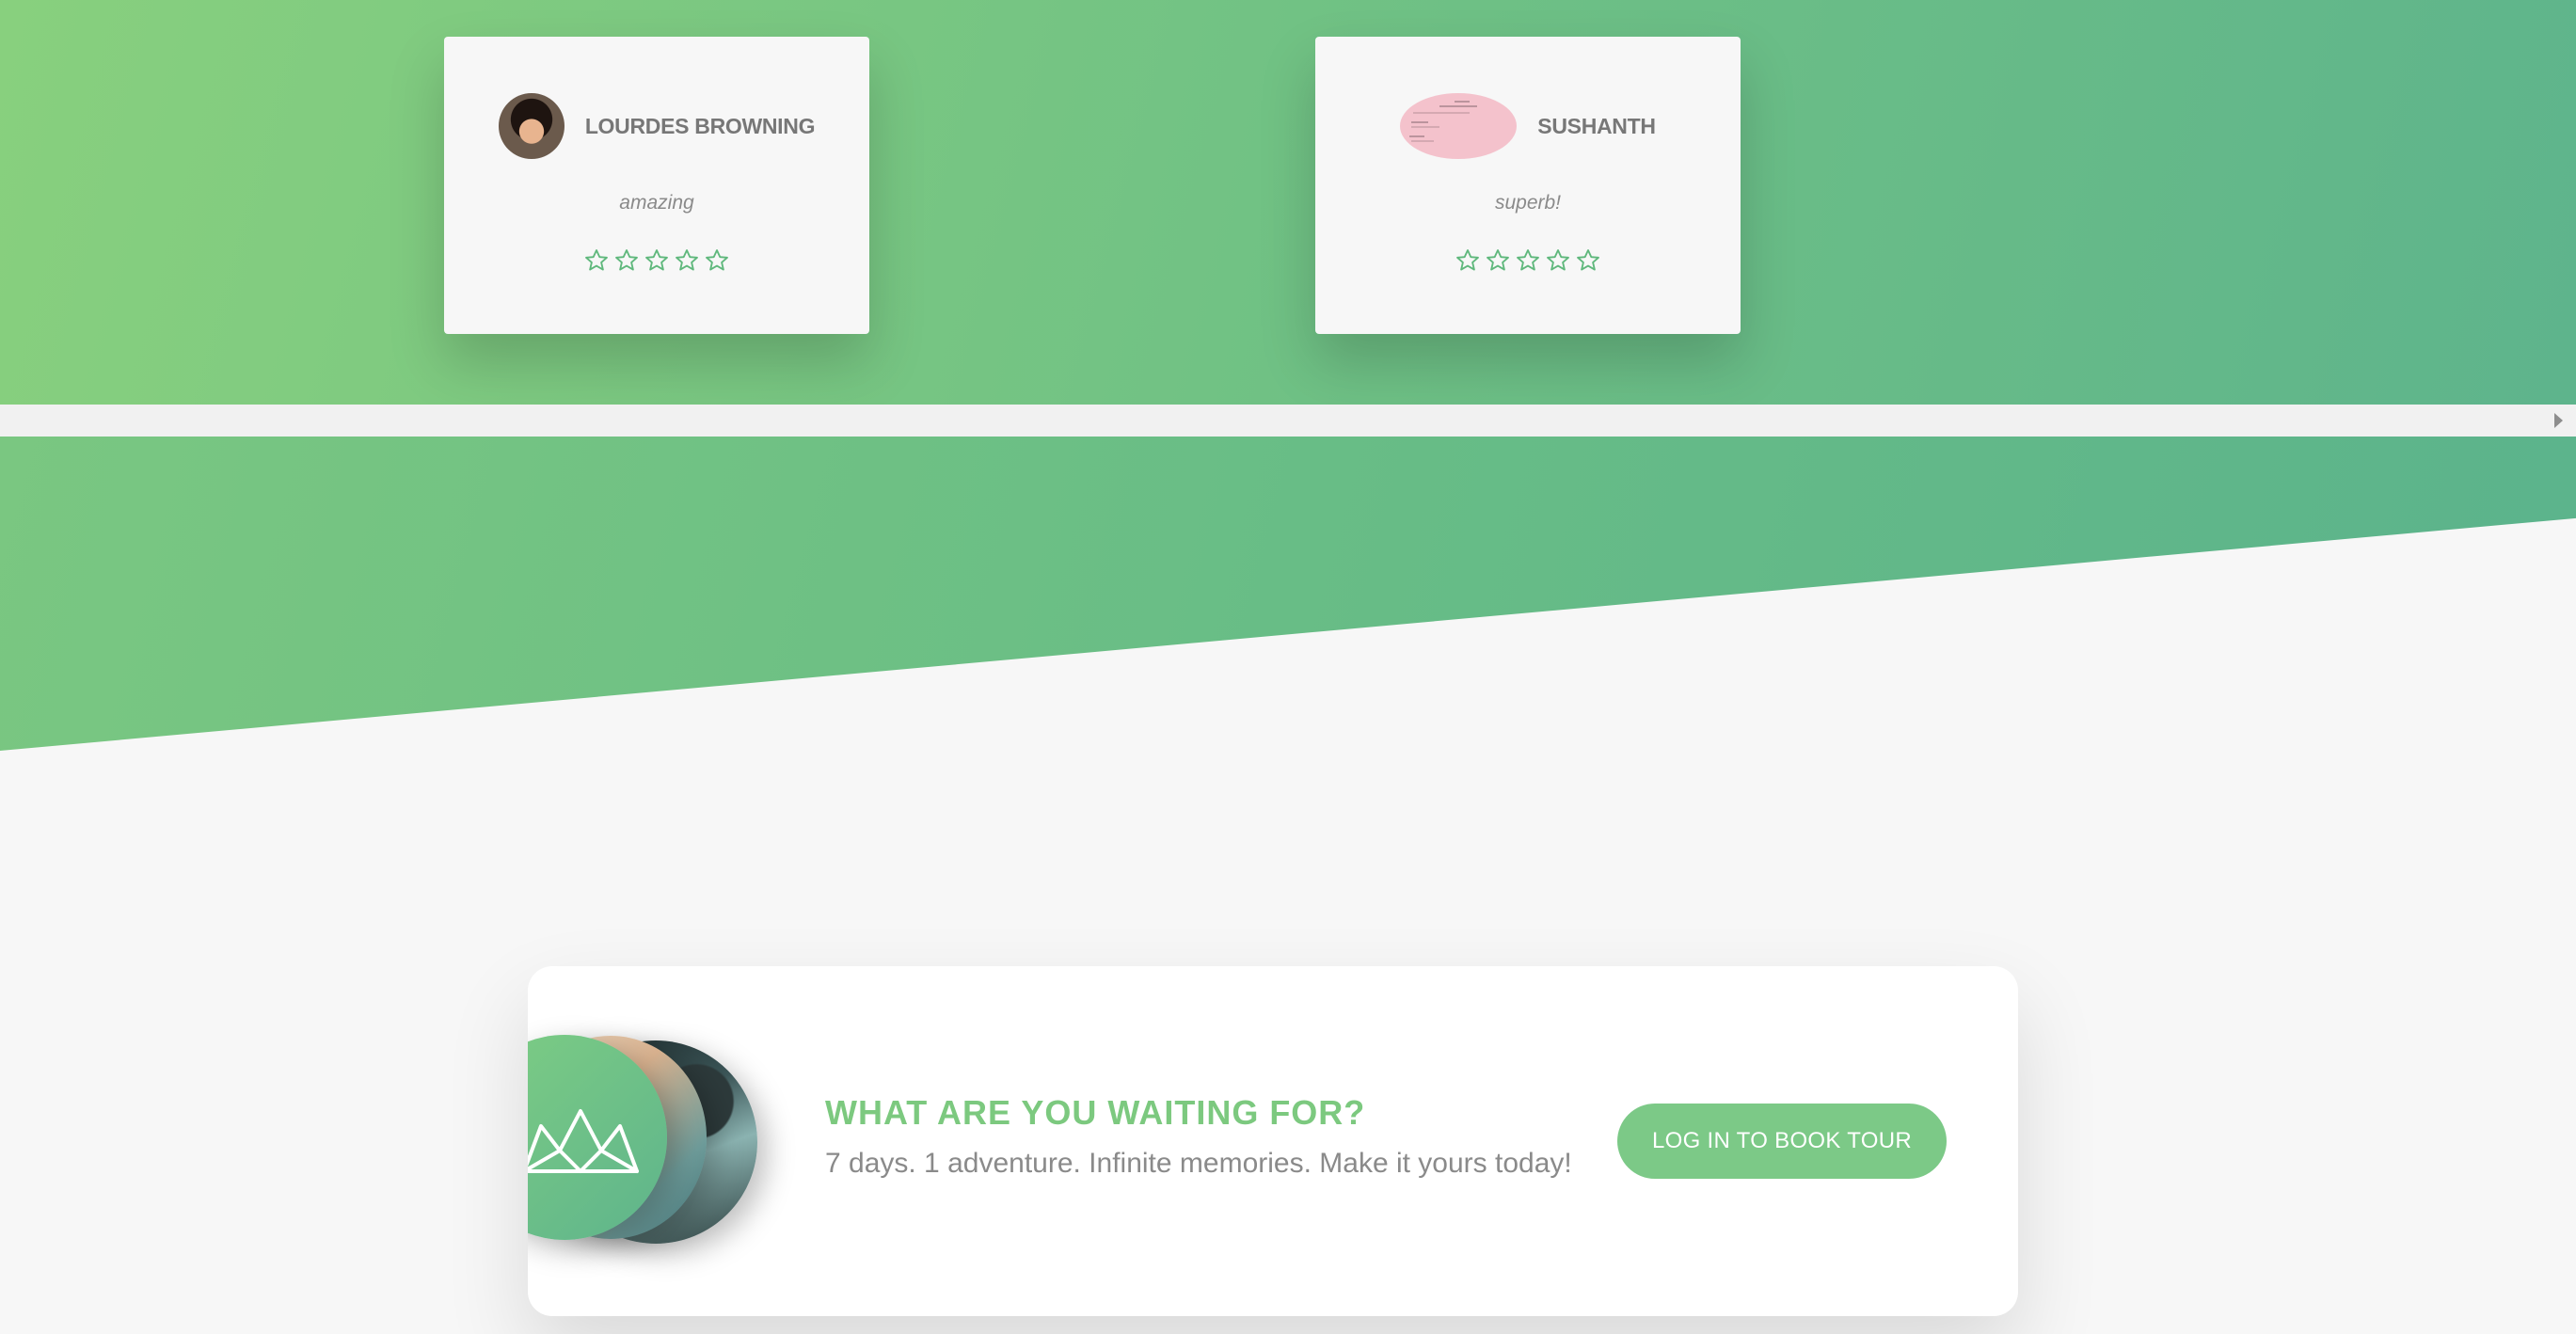 Image resolution: width=2576 pixels, height=1334 pixels. What do you see at coordinates (657, 185) in the screenshot?
I see `review-card: LOURDES BROWNING amazing` at bounding box center [657, 185].